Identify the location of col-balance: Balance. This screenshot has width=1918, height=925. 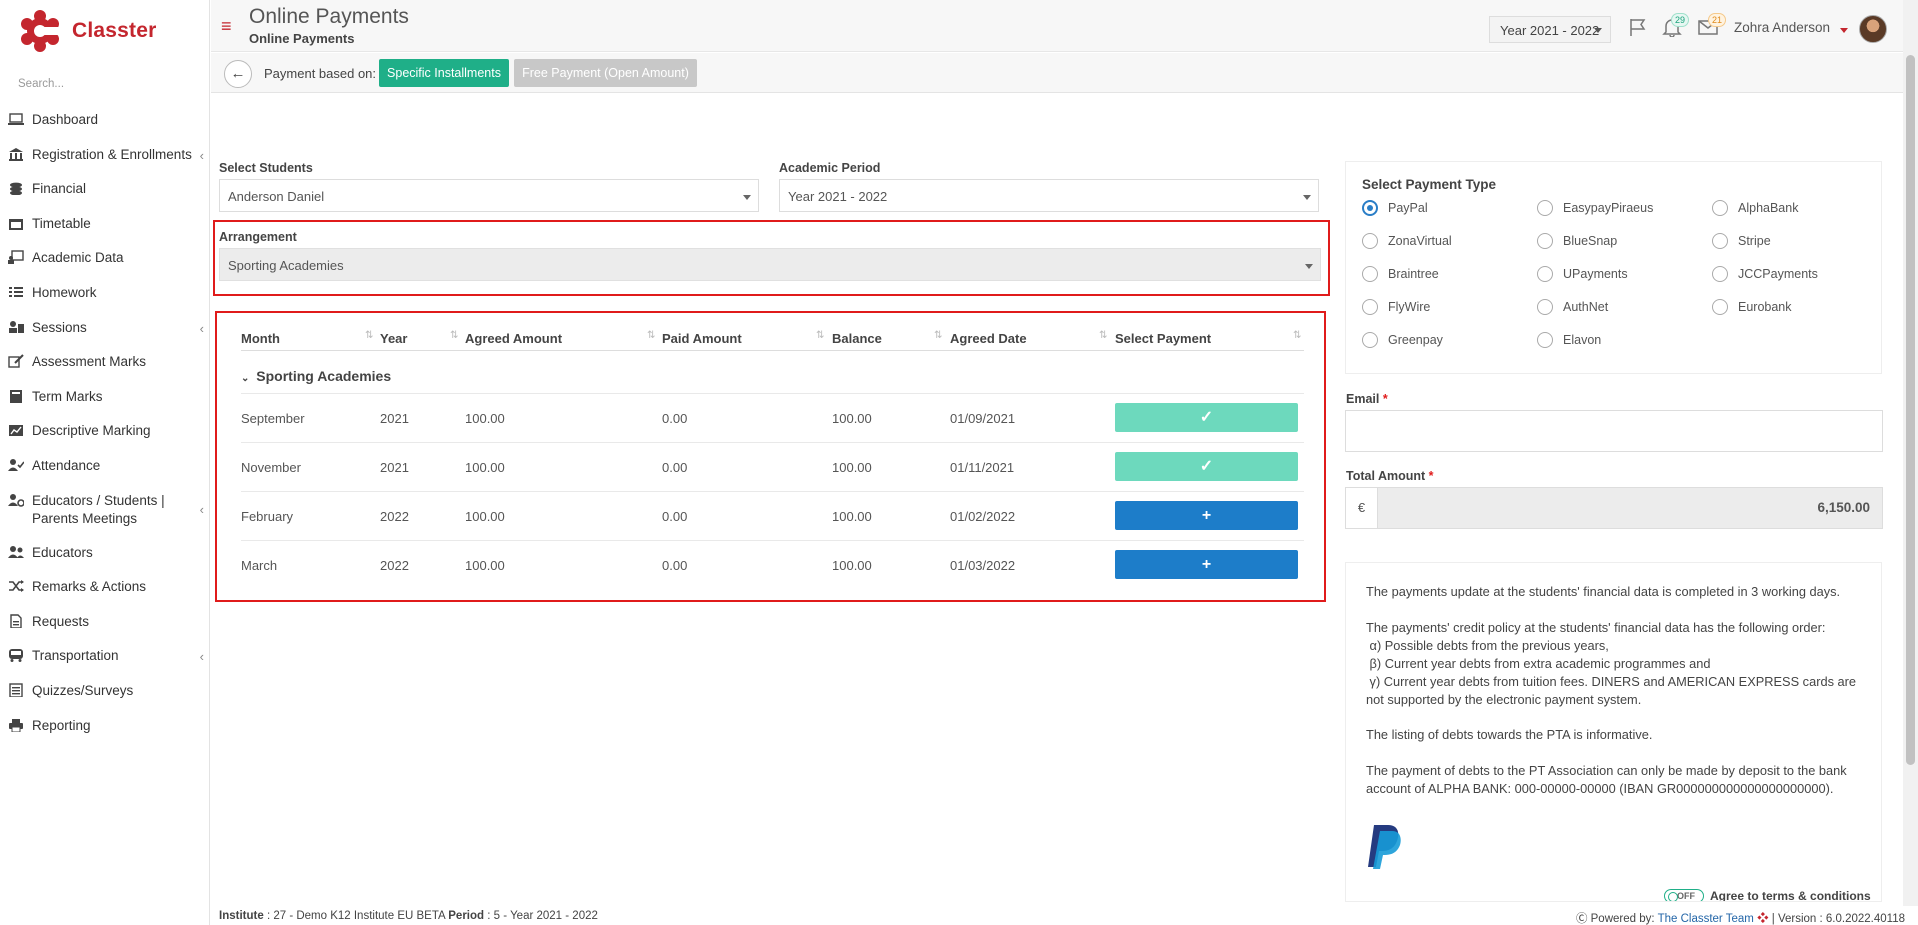
(857, 338).